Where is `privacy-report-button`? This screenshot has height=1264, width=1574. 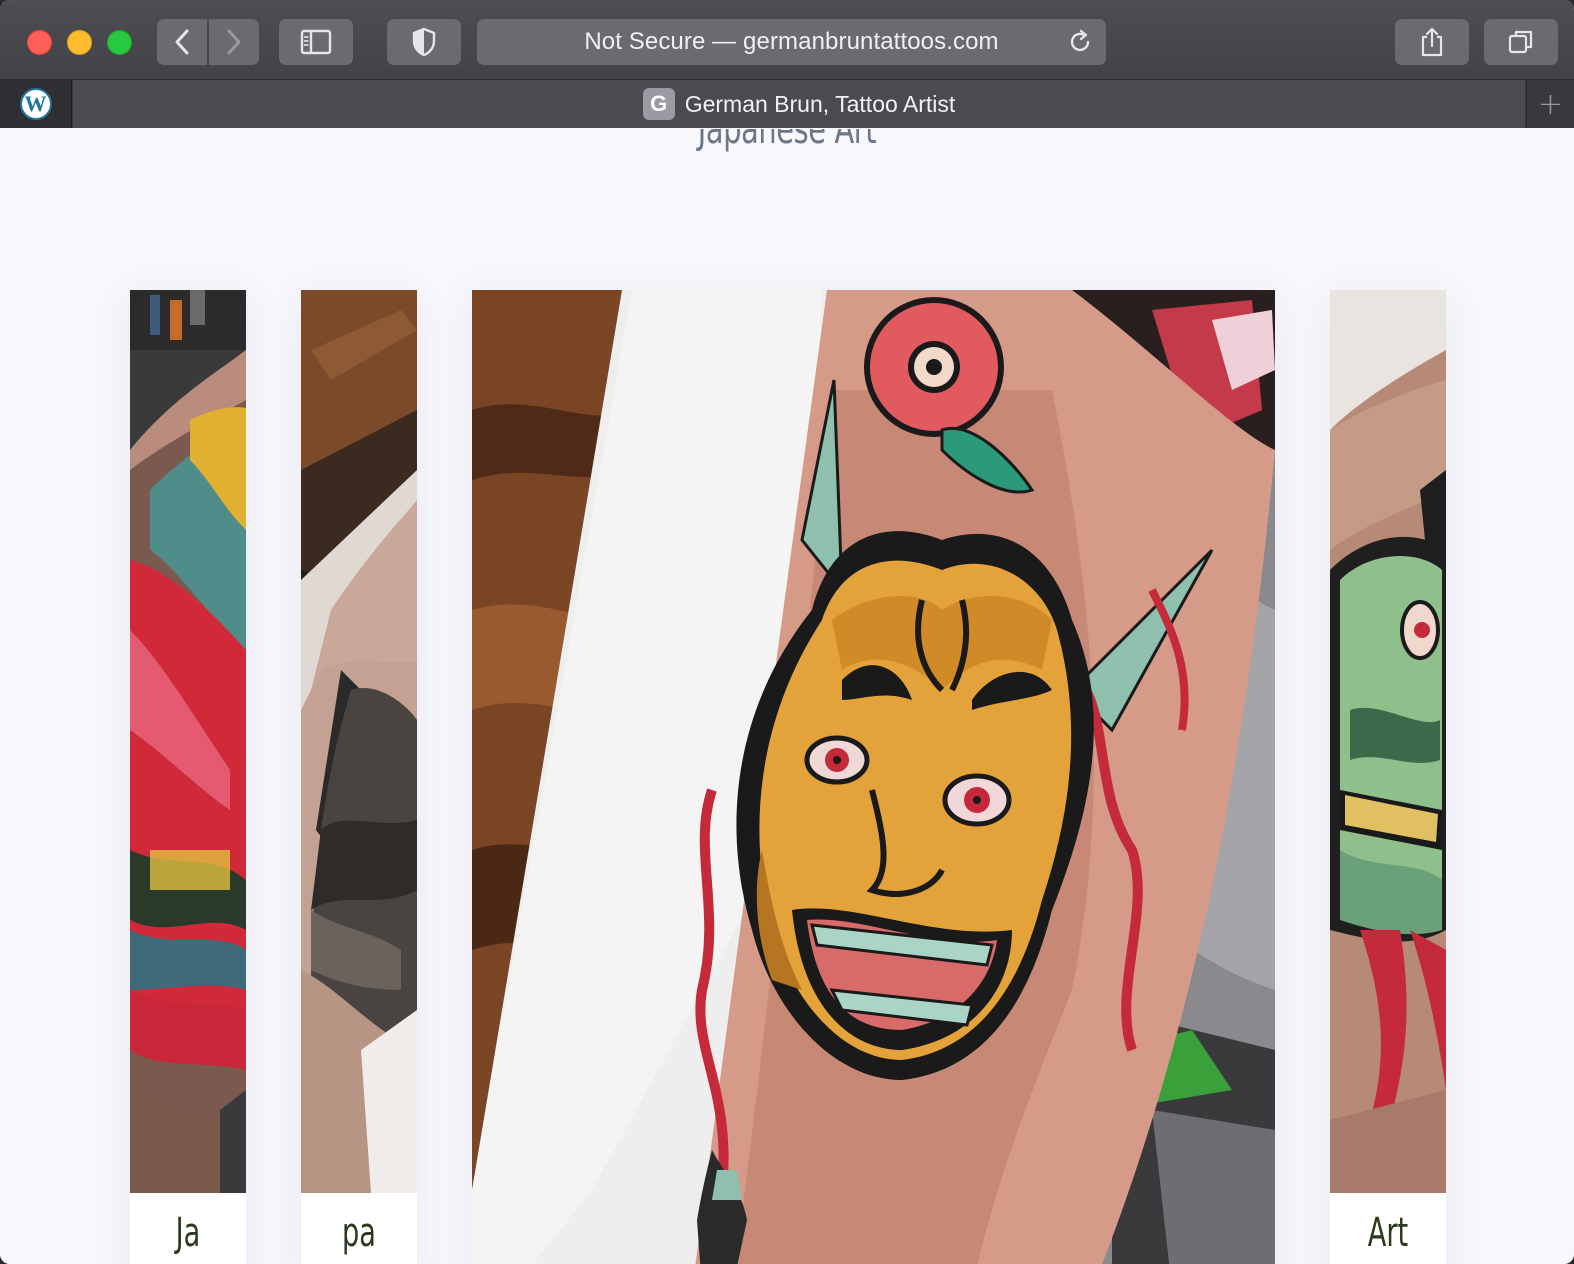 privacy-report-button is located at coordinates (424, 42).